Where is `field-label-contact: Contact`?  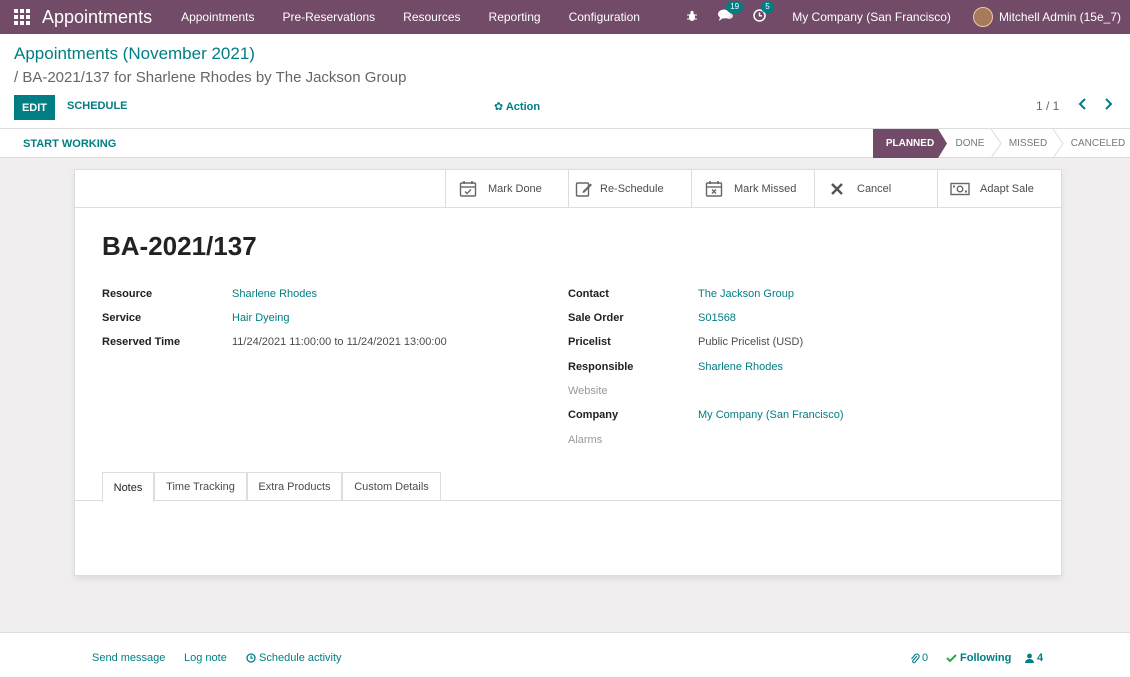
field-label-contact: Contact is located at coordinates (588, 294).